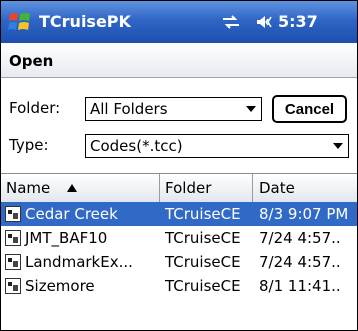  I want to click on dialog-header: Open, so click(179, 60).